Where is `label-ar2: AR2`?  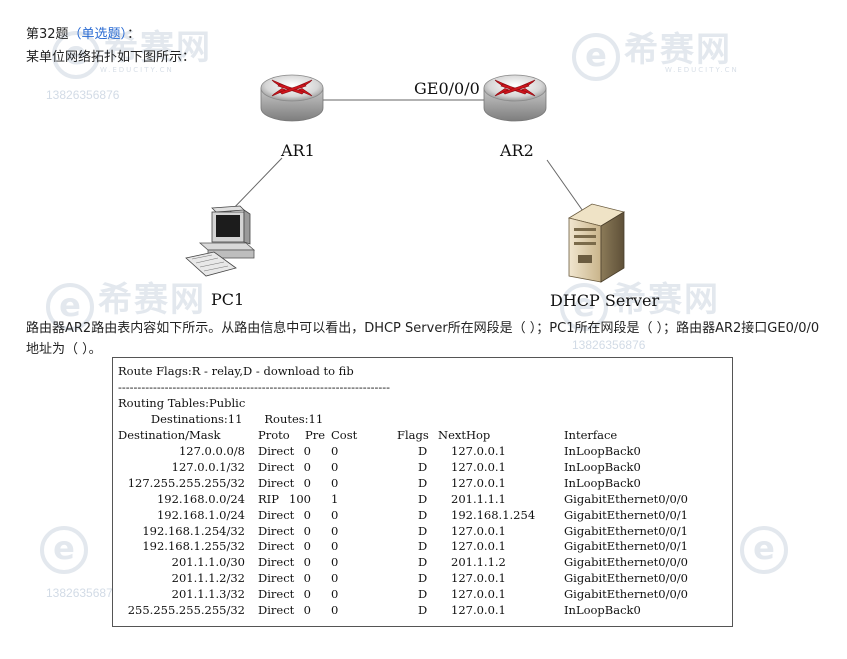
label-ar2: AR2 is located at coordinates (516, 150).